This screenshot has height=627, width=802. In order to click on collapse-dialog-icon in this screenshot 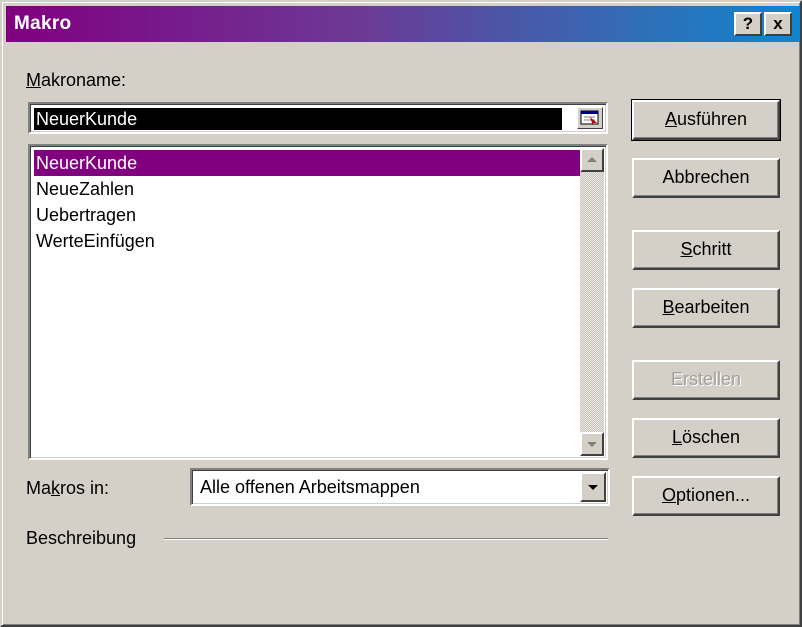, I will do `click(589, 118)`.